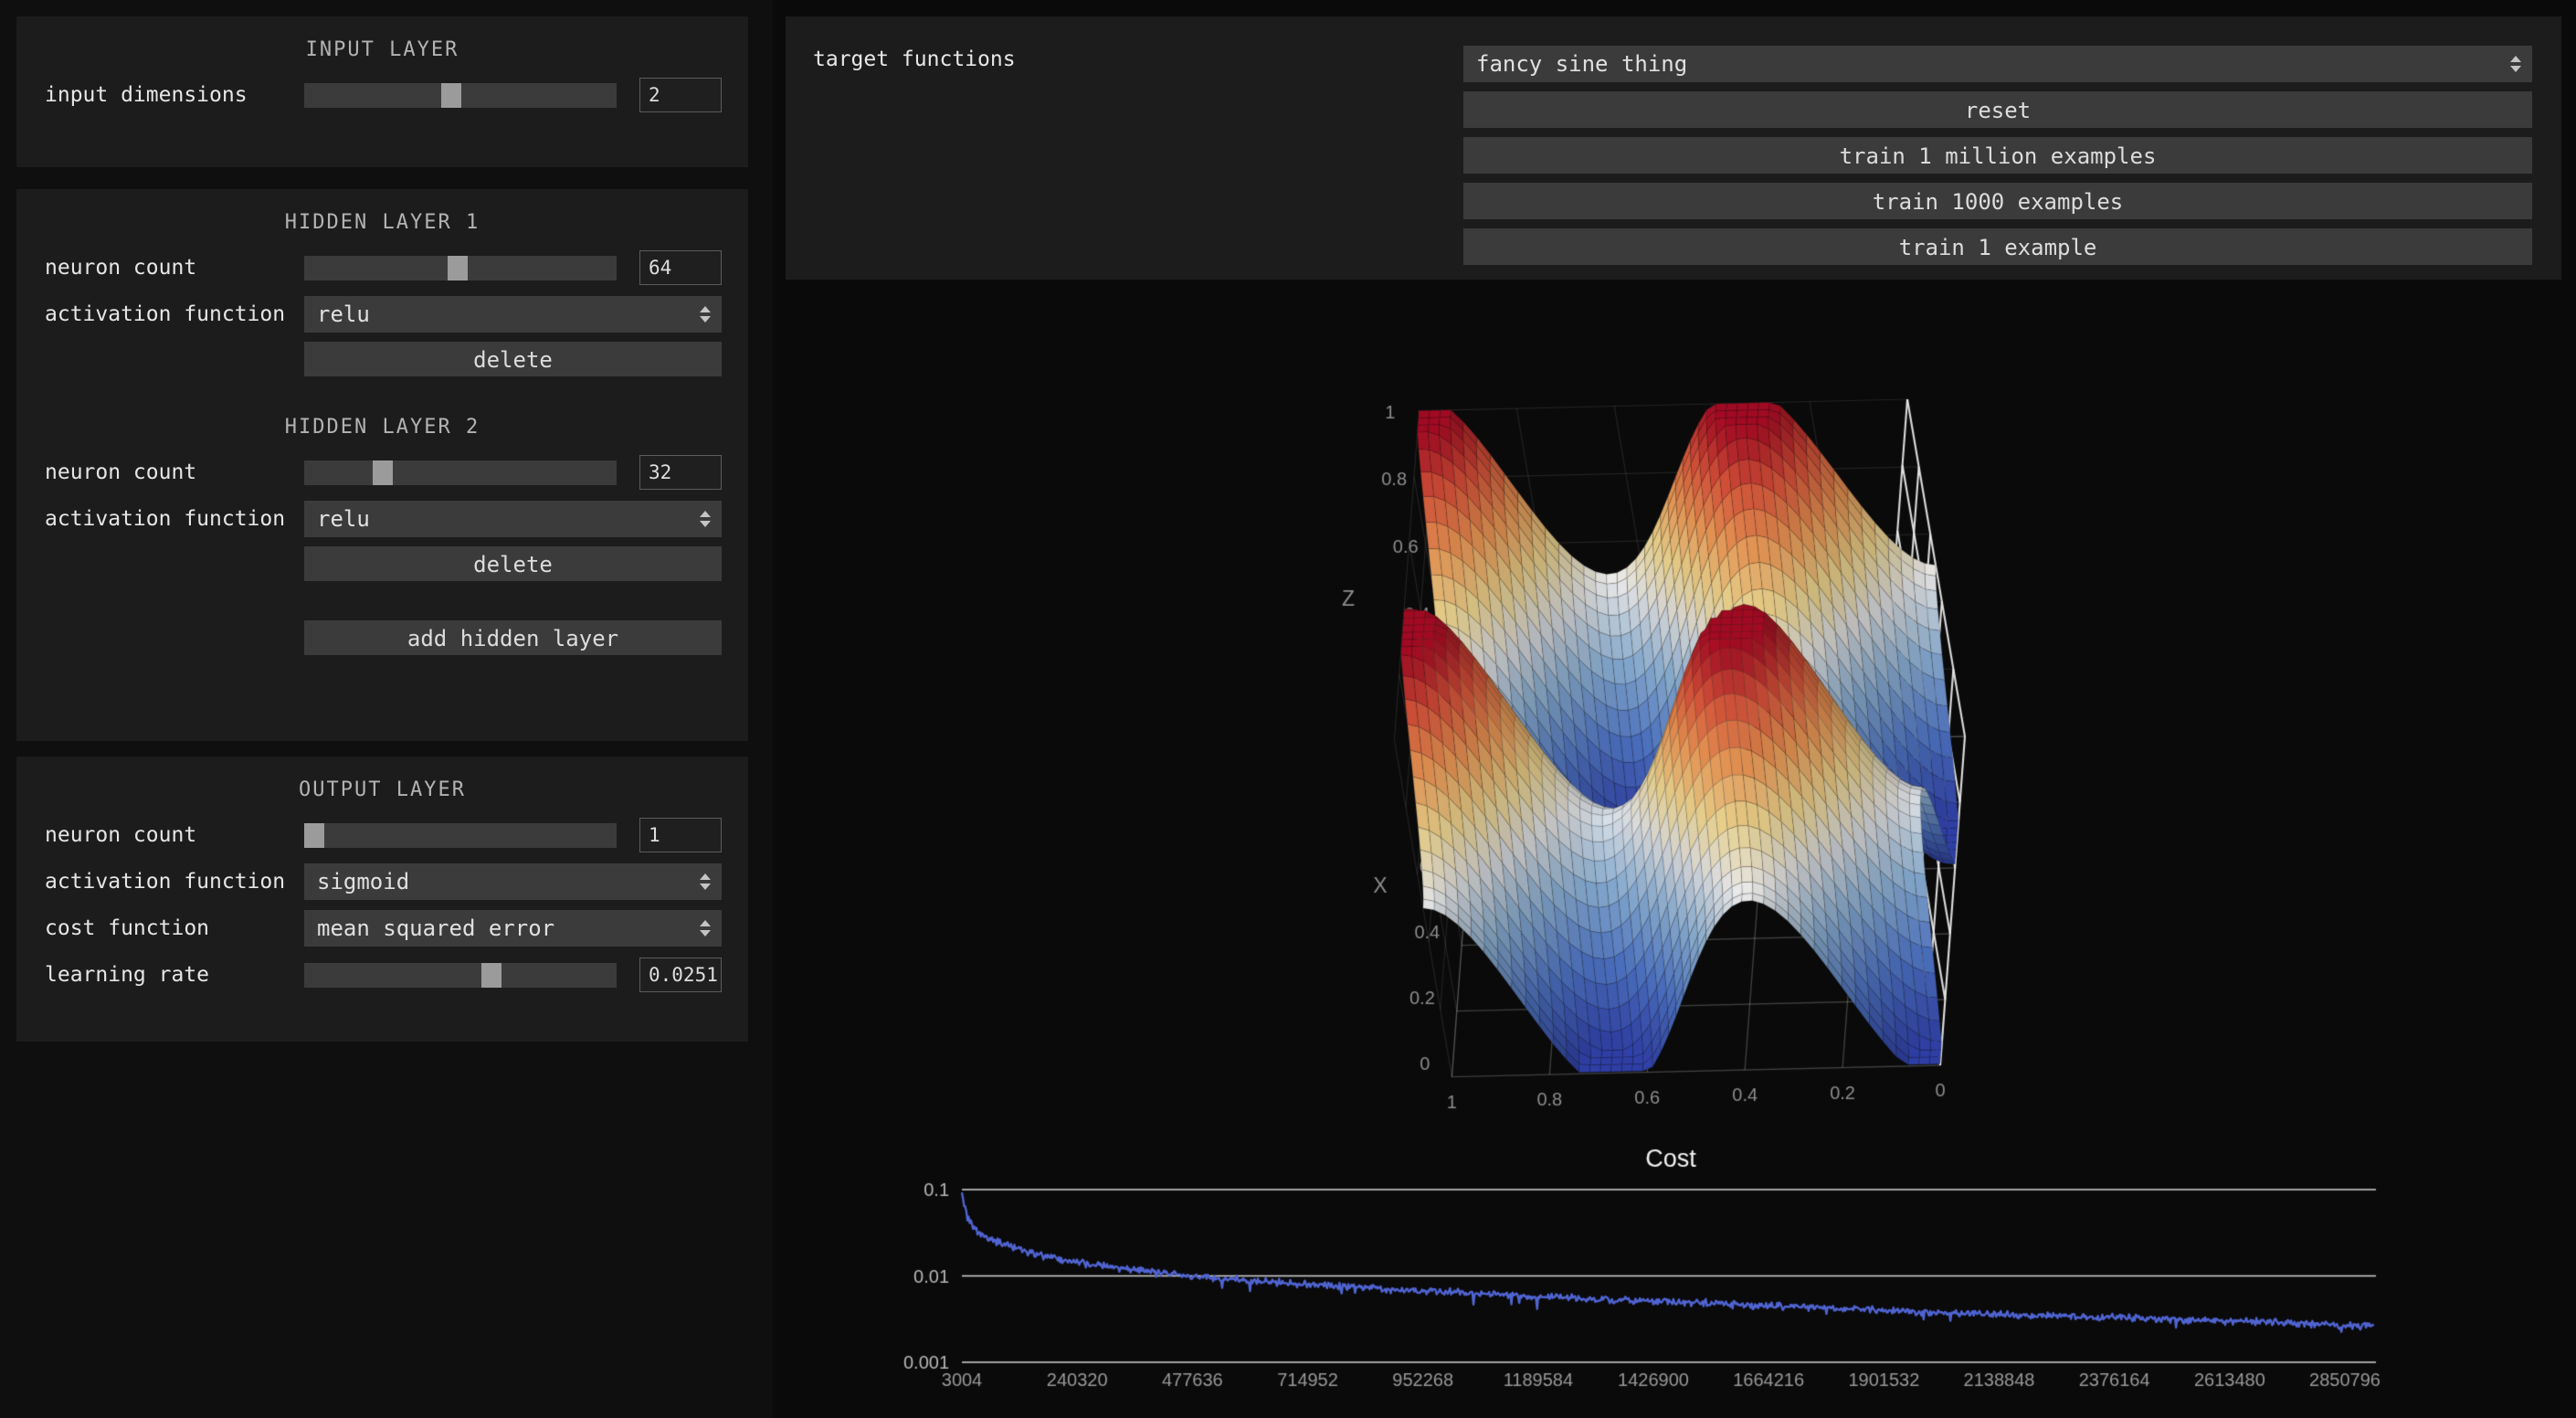 Image resolution: width=2576 pixels, height=1418 pixels. I want to click on add-hidden-layer-button: add hidden layer, so click(513, 637).